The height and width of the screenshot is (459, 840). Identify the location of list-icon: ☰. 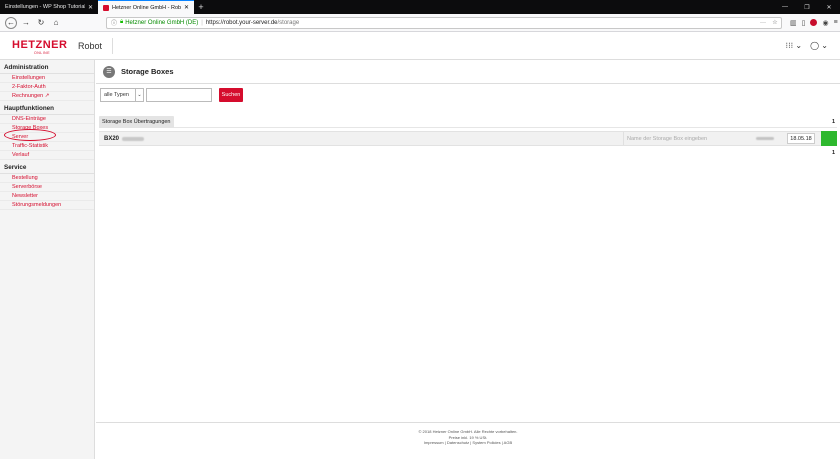
(109, 71).